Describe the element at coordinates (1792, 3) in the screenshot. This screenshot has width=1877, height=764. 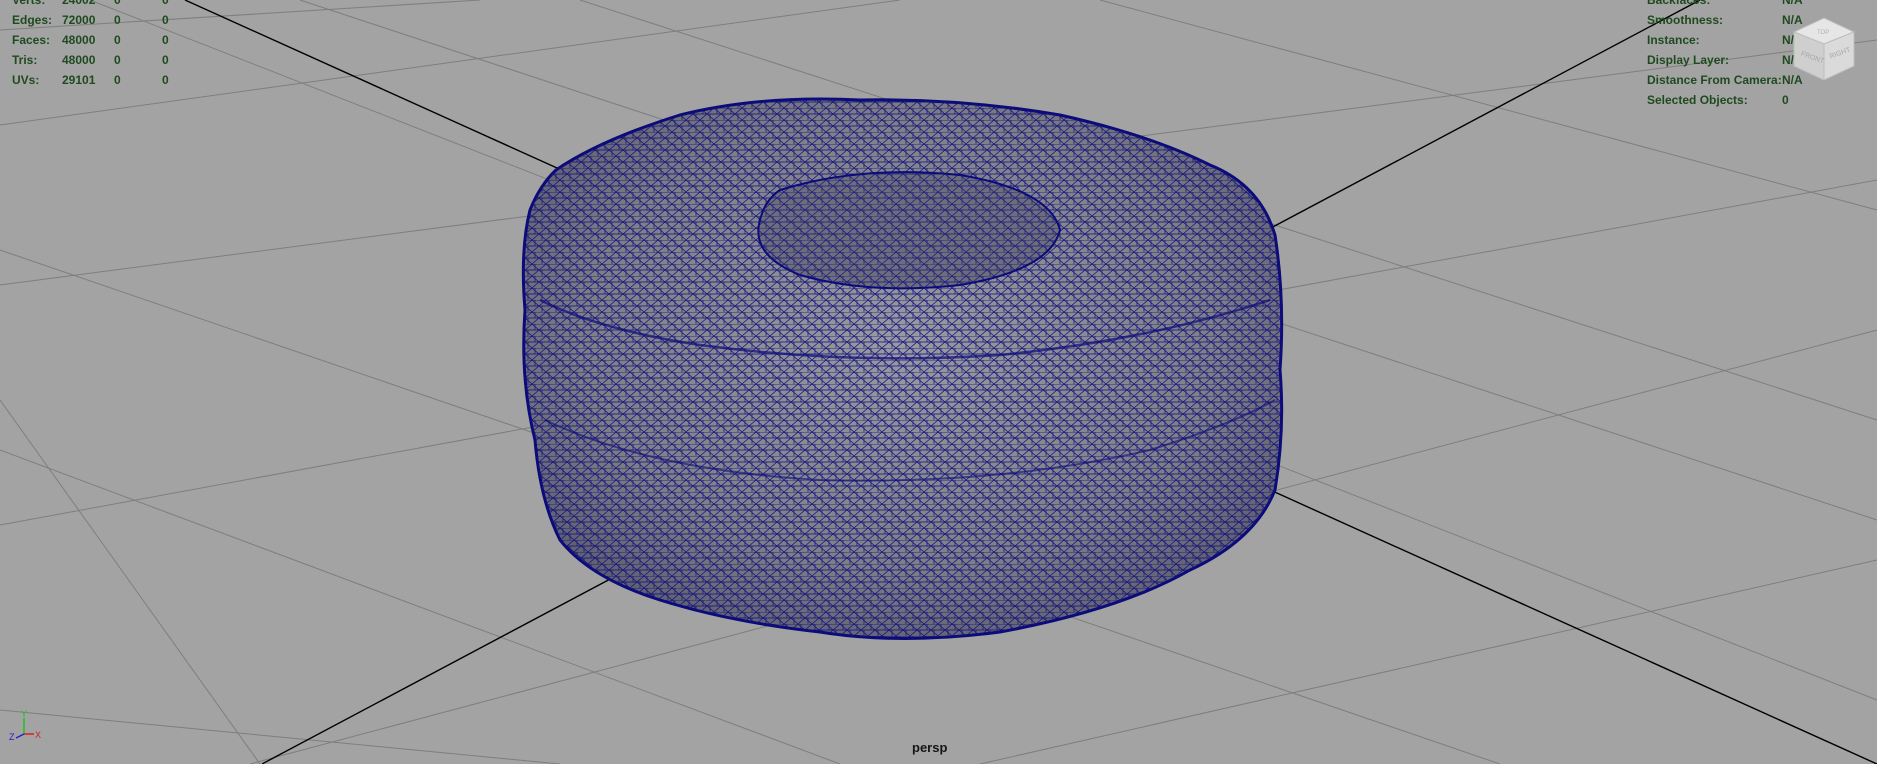
I see `backfaces-value: N/A` at that location.